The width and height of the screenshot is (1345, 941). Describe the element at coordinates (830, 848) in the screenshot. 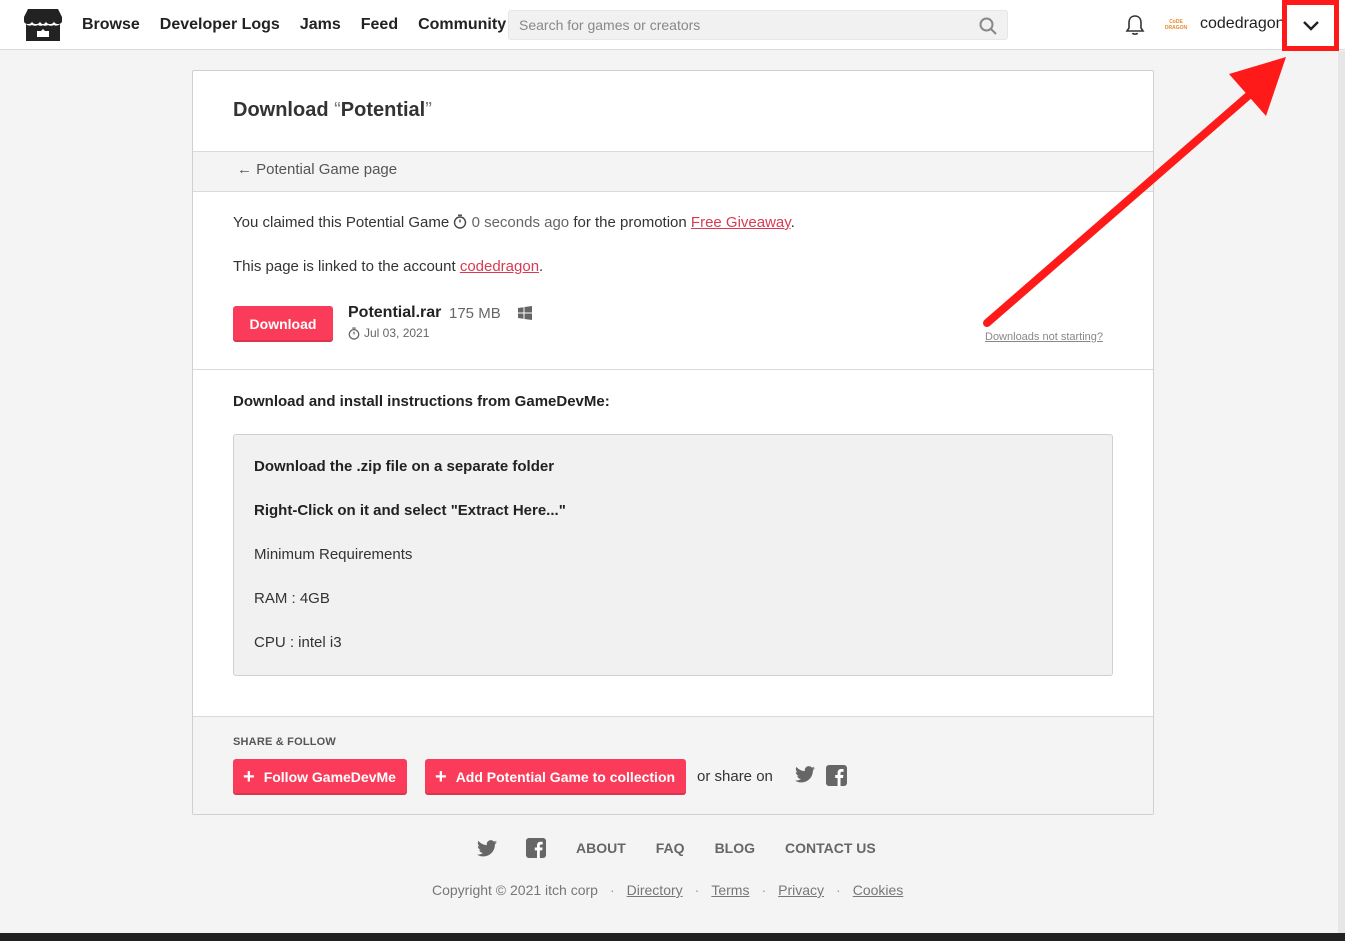

I see `footer-contact-link: CONTACT US` at that location.